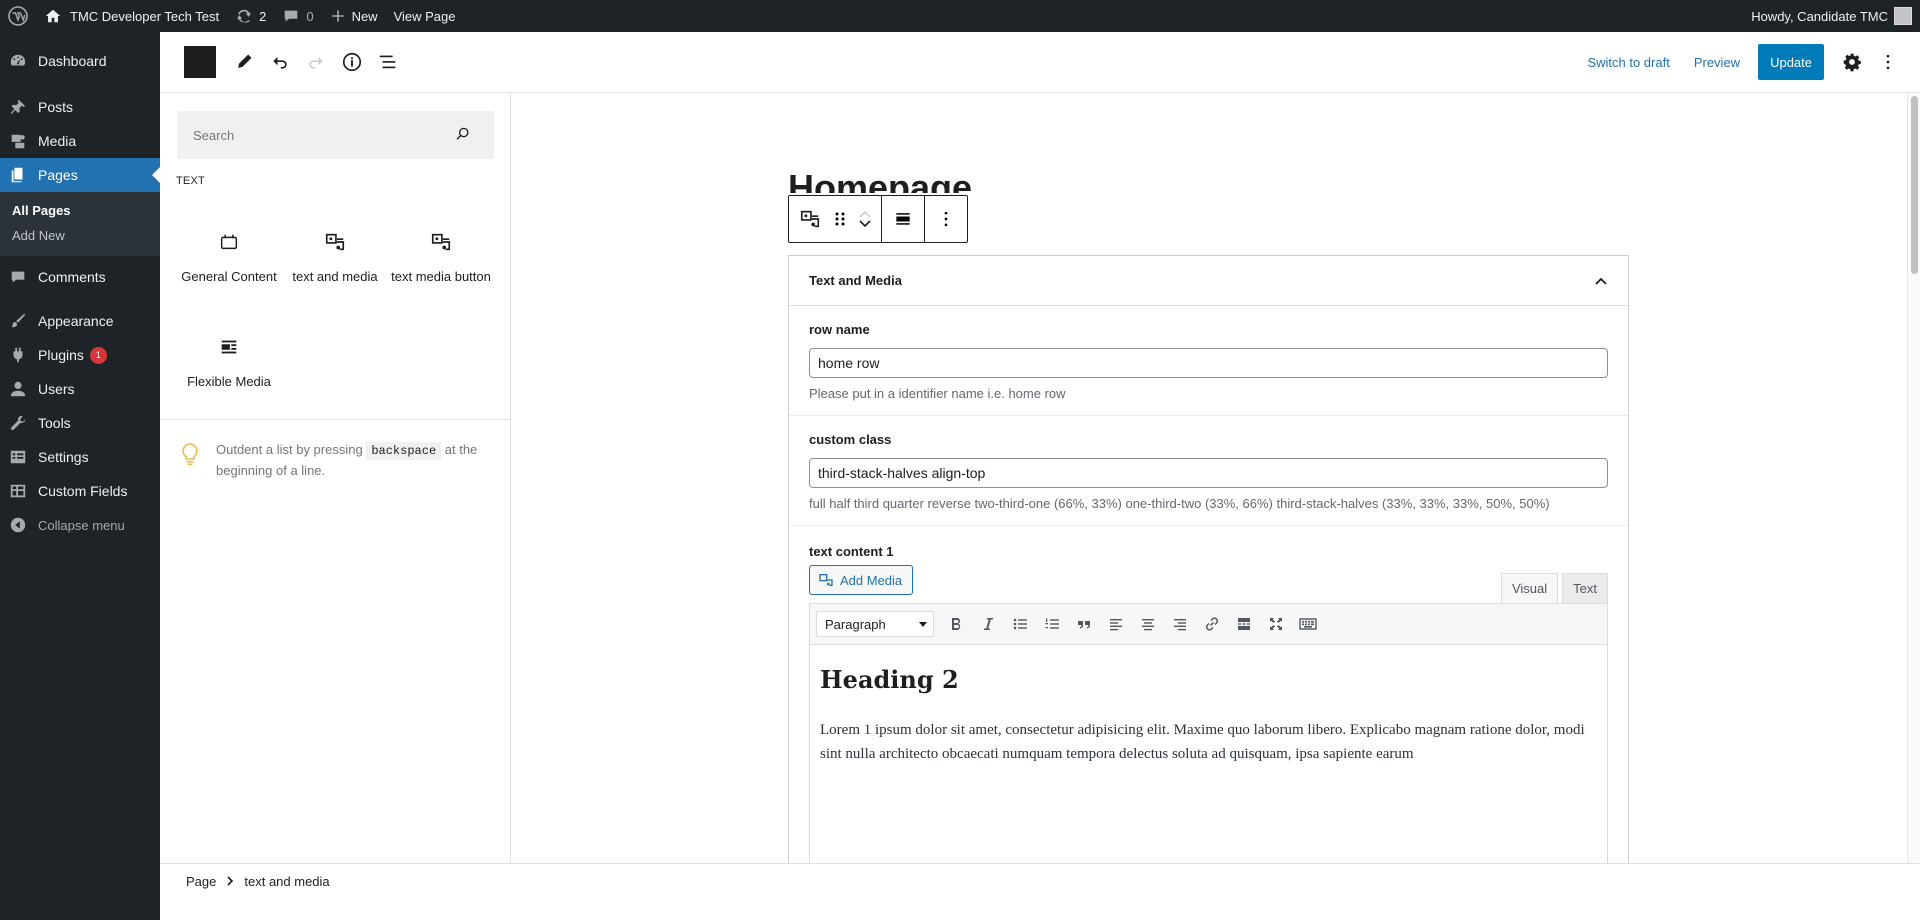 This screenshot has width=1920, height=920. I want to click on block-text-and-media: text and media, so click(335, 257).